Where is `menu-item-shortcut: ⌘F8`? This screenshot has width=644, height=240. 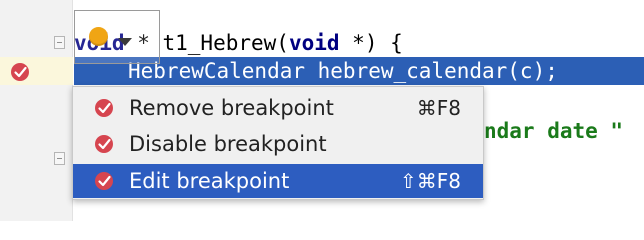 menu-item-shortcut: ⌘F8 is located at coordinates (438, 108).